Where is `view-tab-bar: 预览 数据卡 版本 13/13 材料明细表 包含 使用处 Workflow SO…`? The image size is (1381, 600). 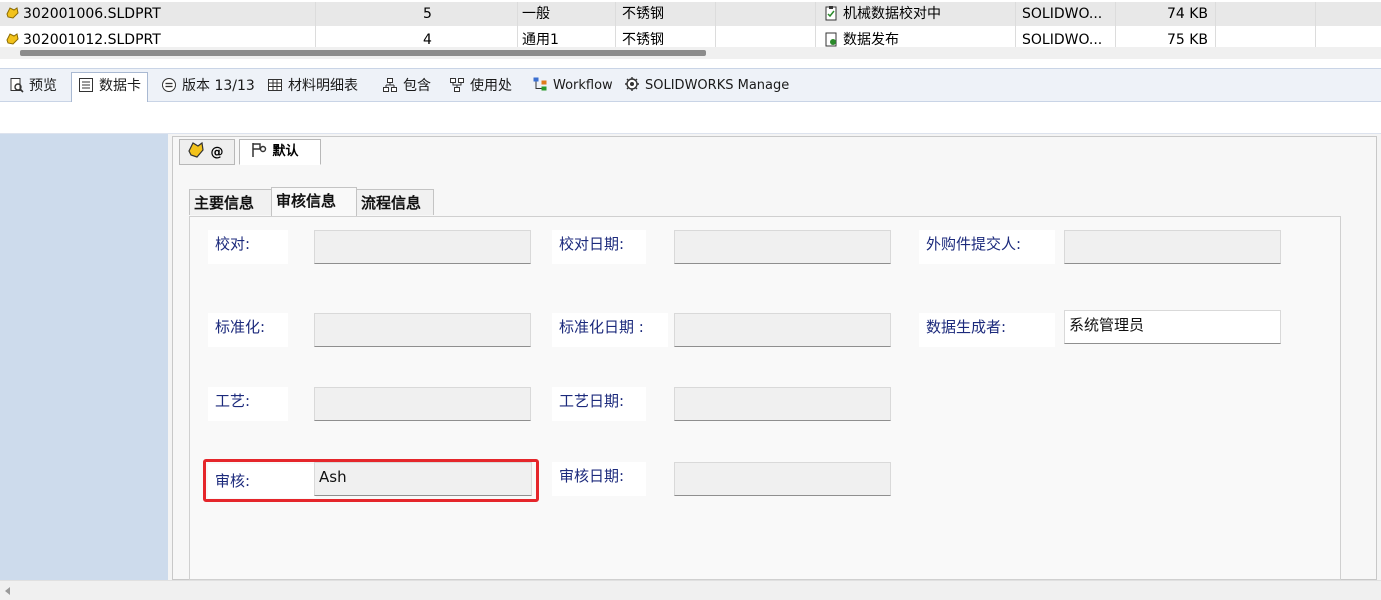 view-tab-bar: 预览 数据卡 版本 13/13 材料明细表 包含 使用处 Workflow SO… is located at coordinates (690, 85).